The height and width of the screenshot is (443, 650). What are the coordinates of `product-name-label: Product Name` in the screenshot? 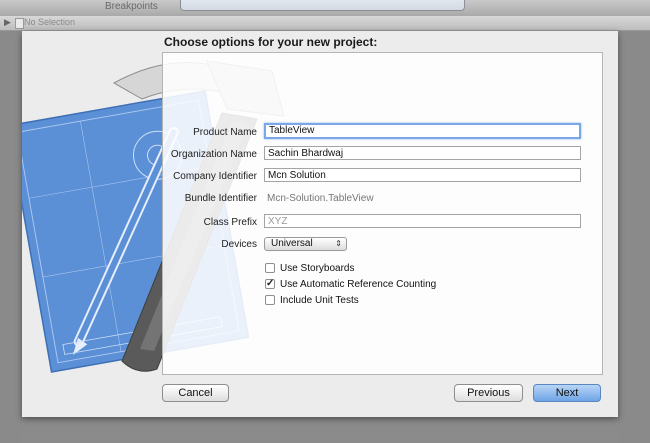 It's located at (225, 132).